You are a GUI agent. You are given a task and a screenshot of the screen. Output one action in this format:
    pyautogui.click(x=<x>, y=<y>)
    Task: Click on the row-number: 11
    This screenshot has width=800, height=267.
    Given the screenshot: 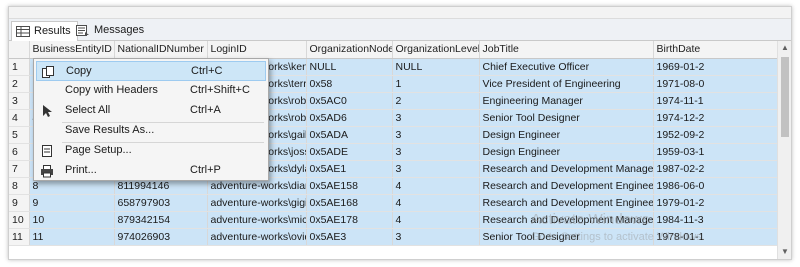 What is the action you would take?
    pyautogui.click(x=19, y=237)
    